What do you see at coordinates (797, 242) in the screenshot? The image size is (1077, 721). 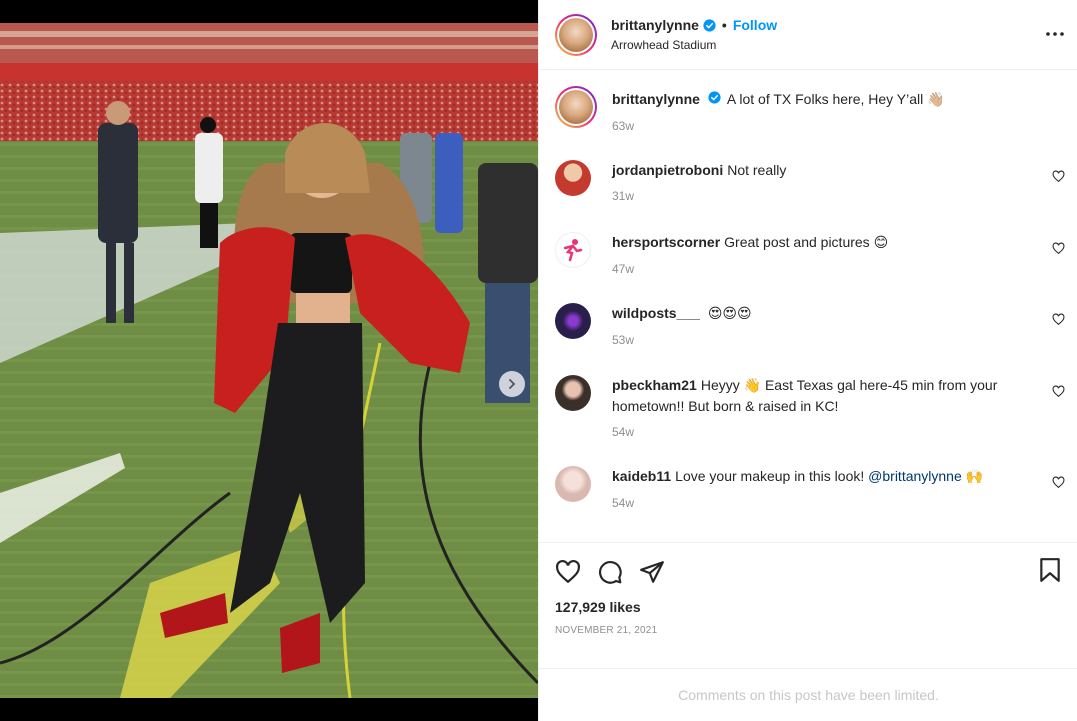 I see `comment-text: Great post and pictures` at bounding box center [797, 242].